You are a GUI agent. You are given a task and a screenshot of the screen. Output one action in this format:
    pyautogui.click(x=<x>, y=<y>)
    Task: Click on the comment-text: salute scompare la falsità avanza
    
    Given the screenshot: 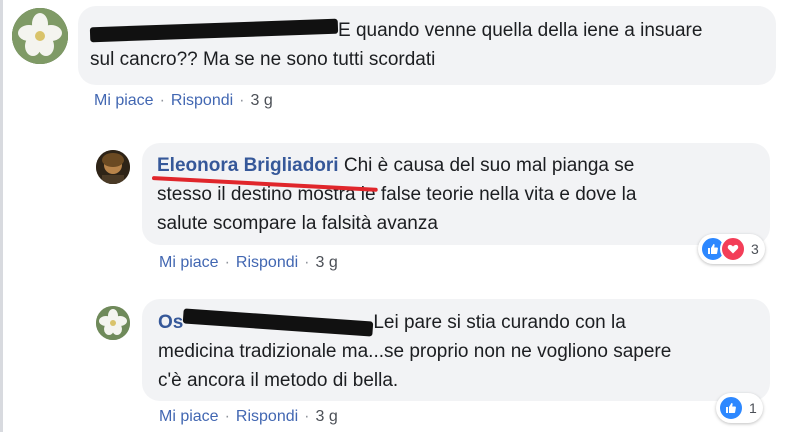 What is the action you would take?
    pyautogui.click(x=297, y=223)
    